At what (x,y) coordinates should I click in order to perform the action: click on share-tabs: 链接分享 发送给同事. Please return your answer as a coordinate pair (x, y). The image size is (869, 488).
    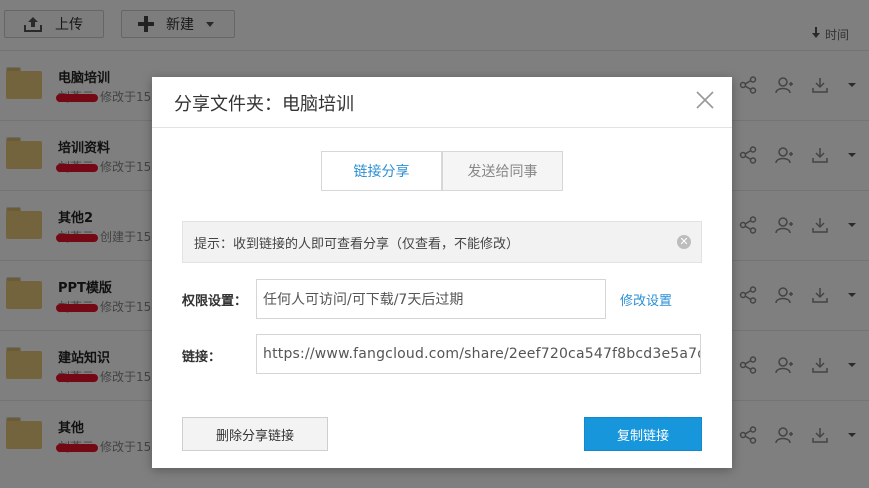
    Looking at the image, I should click on (442, 171).